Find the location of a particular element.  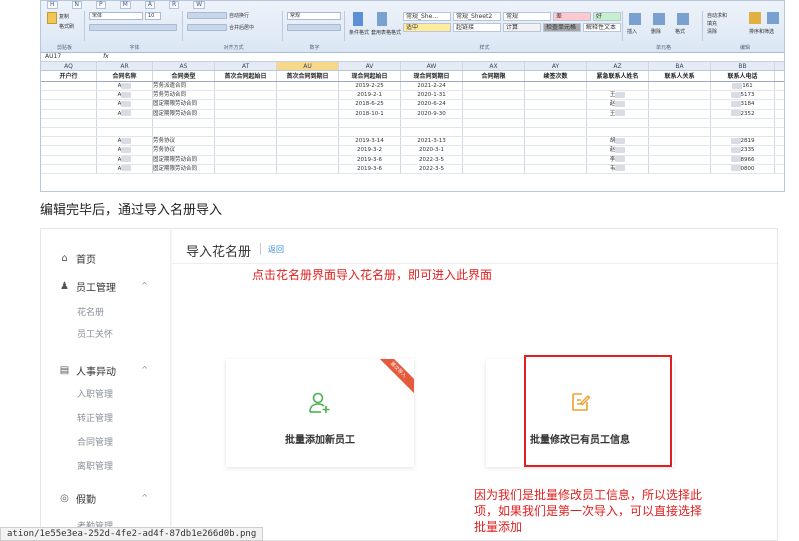

nav-home: ⌂ 首页 is located at coordinates (77, 258).